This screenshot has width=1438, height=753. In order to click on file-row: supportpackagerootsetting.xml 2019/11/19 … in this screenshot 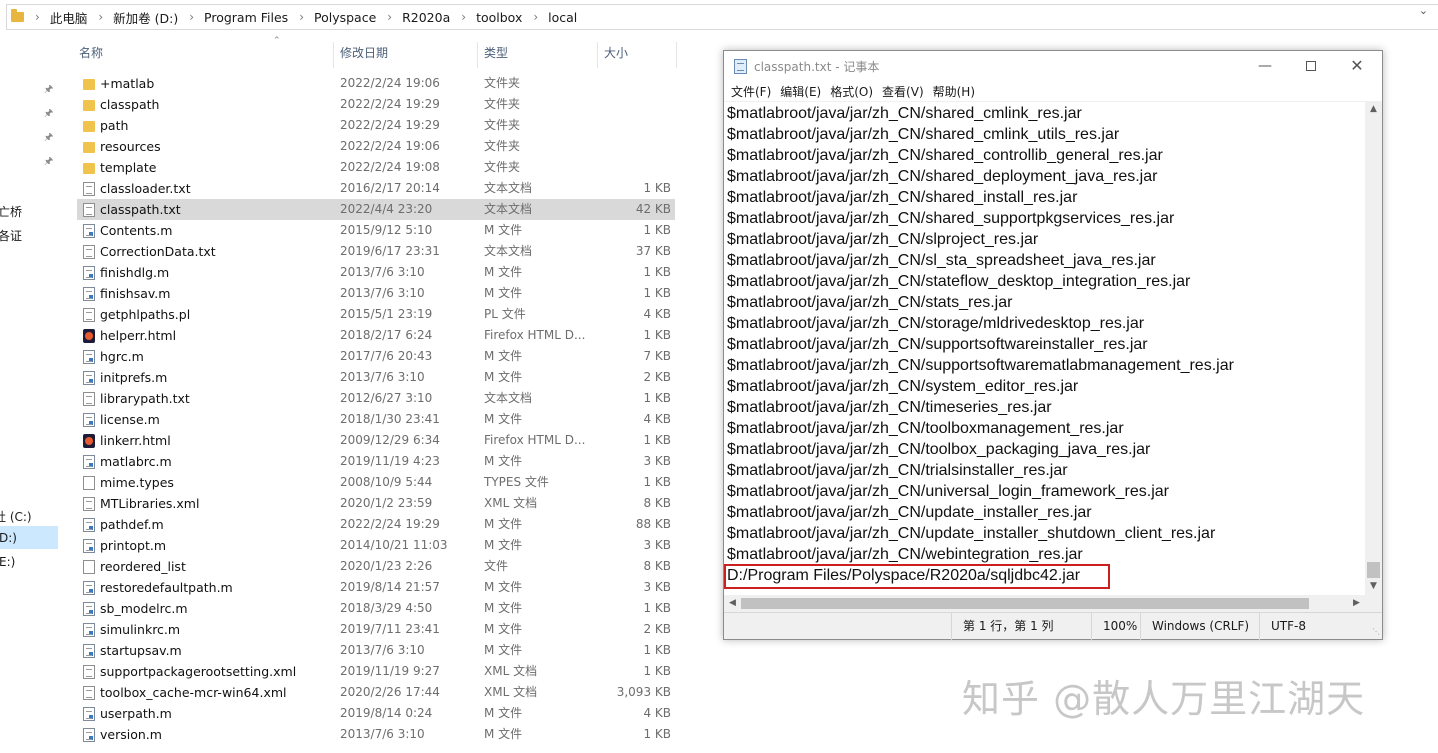, I will do `click(376, 671)`.